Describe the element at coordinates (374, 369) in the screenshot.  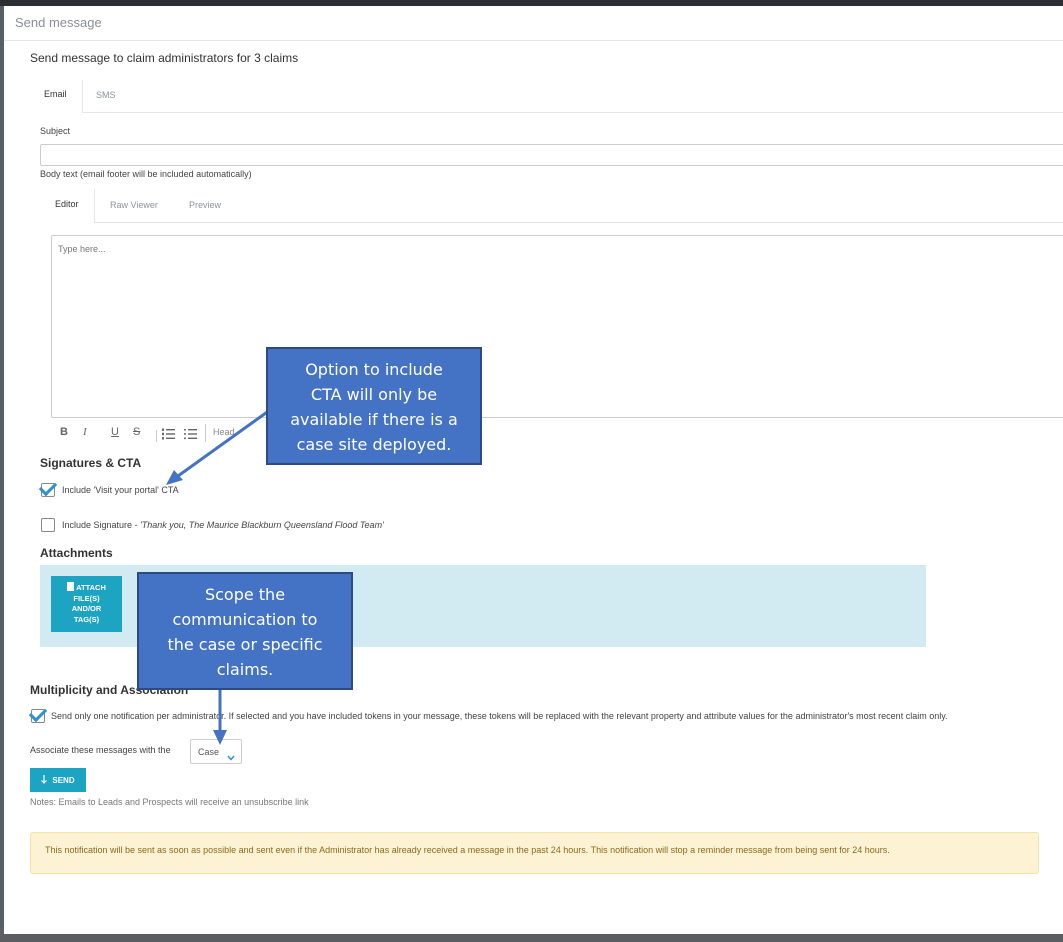
I see `cta-callout-line-1: Option to include` at that location.